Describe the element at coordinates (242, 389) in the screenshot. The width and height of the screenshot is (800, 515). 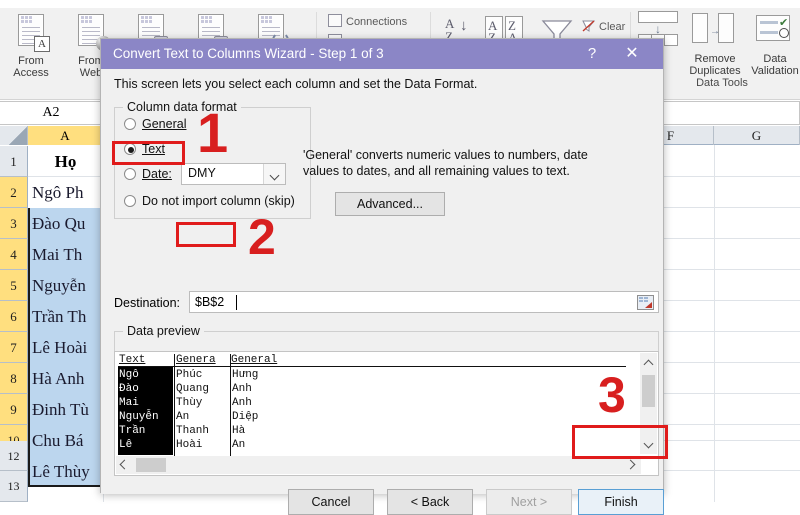
I see `preview-c3r2: Anh` at that location.